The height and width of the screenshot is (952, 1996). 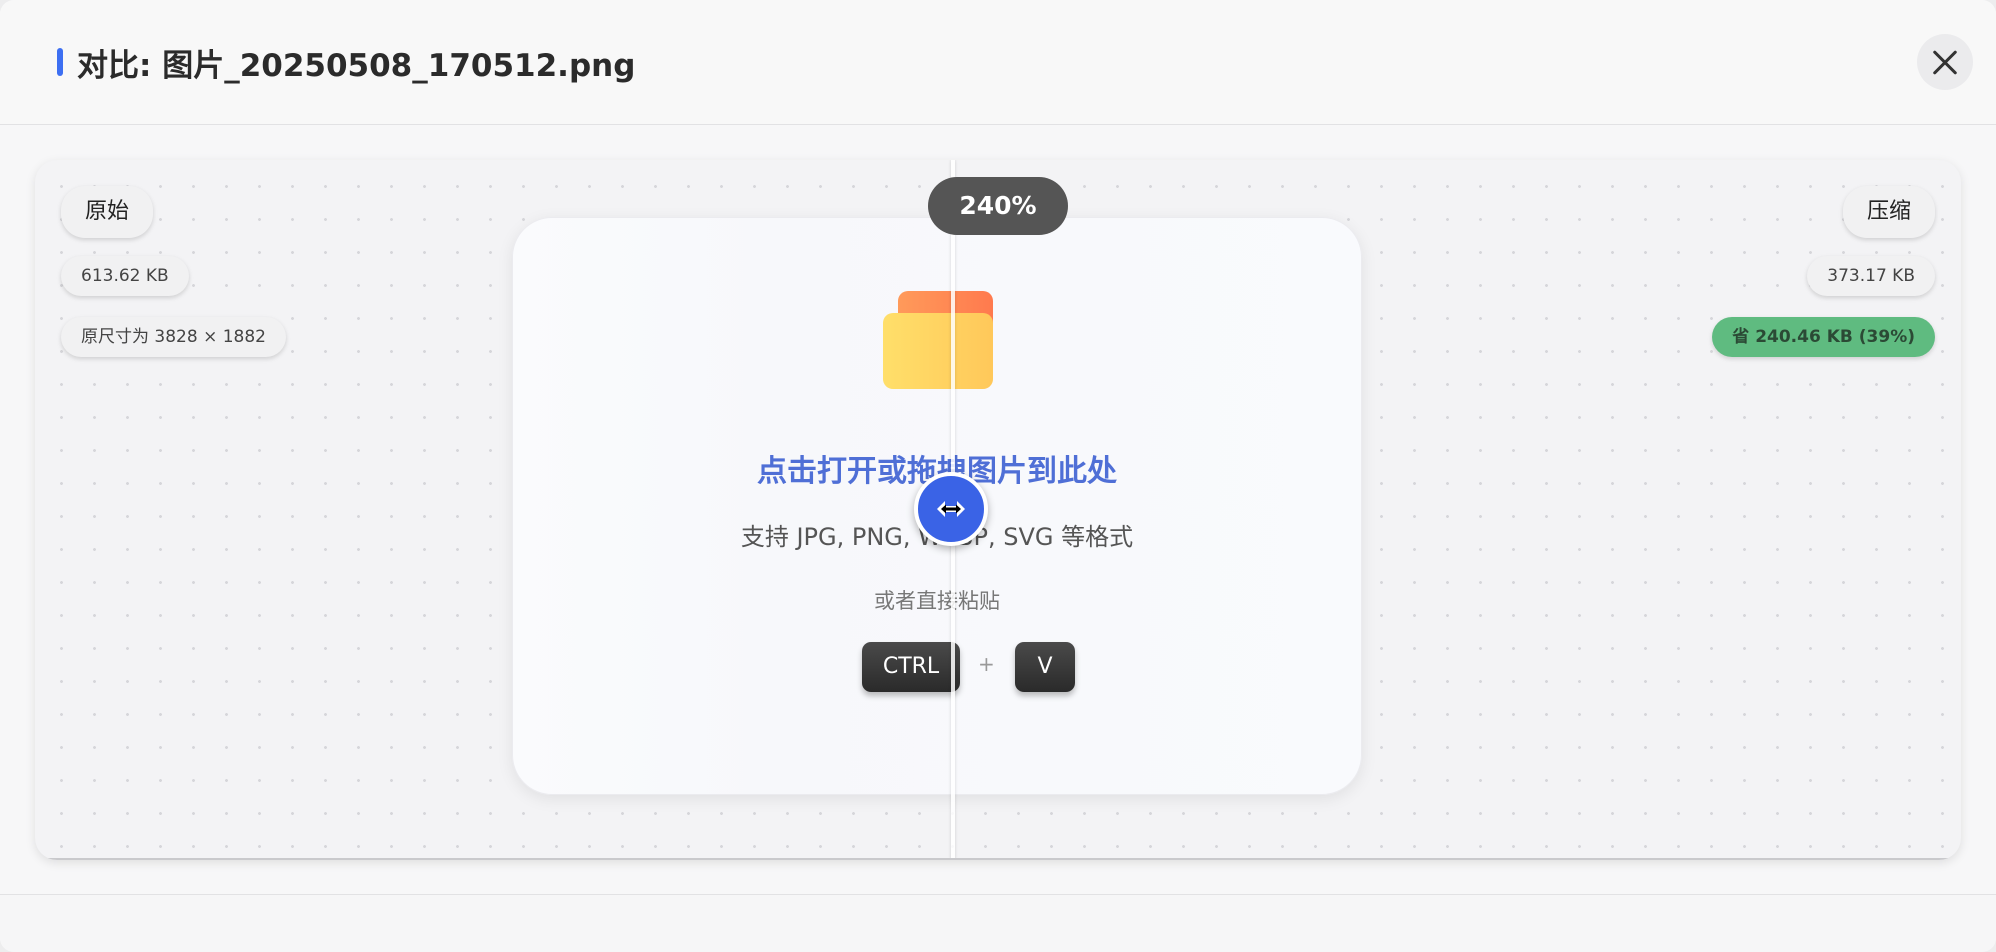 I want to click on original-size: 613.62 KB, so click(x=125, y=276).